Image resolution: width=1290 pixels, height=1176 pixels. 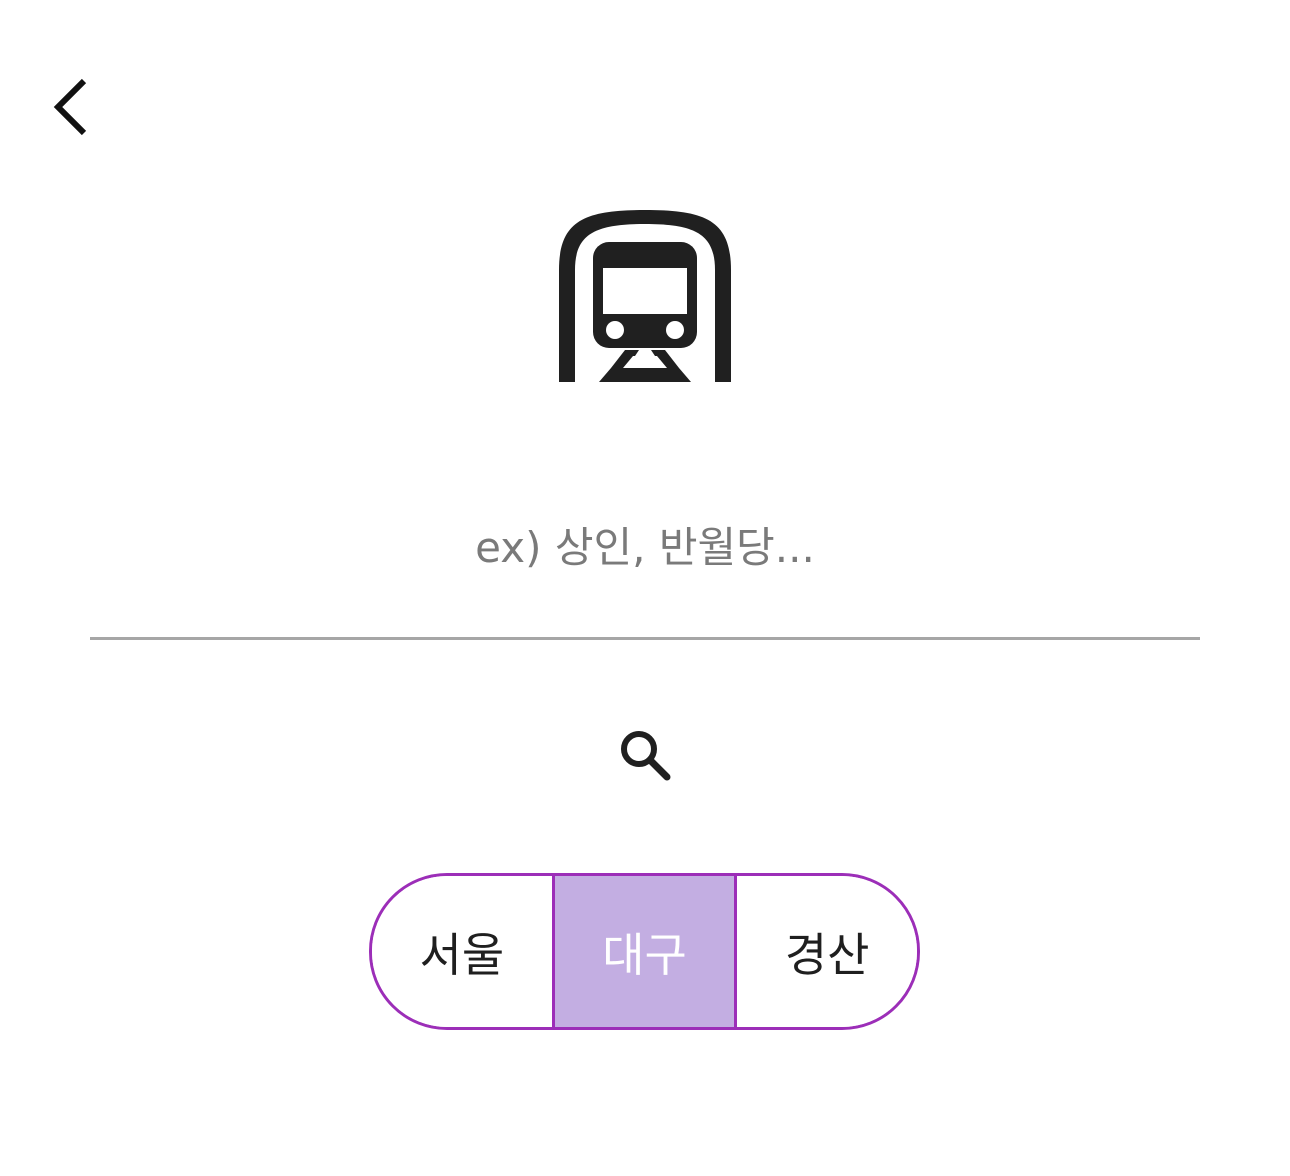 I want to click on region-selector: 서울 대구 경산, so click(x=644, y=951).